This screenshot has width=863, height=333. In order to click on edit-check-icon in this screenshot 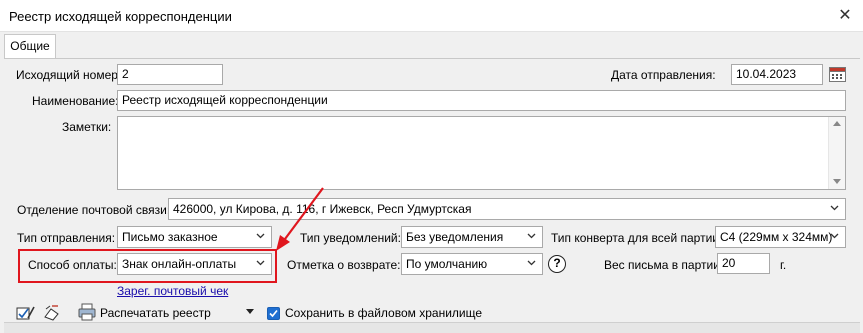, I will do `click(26, 313)`.